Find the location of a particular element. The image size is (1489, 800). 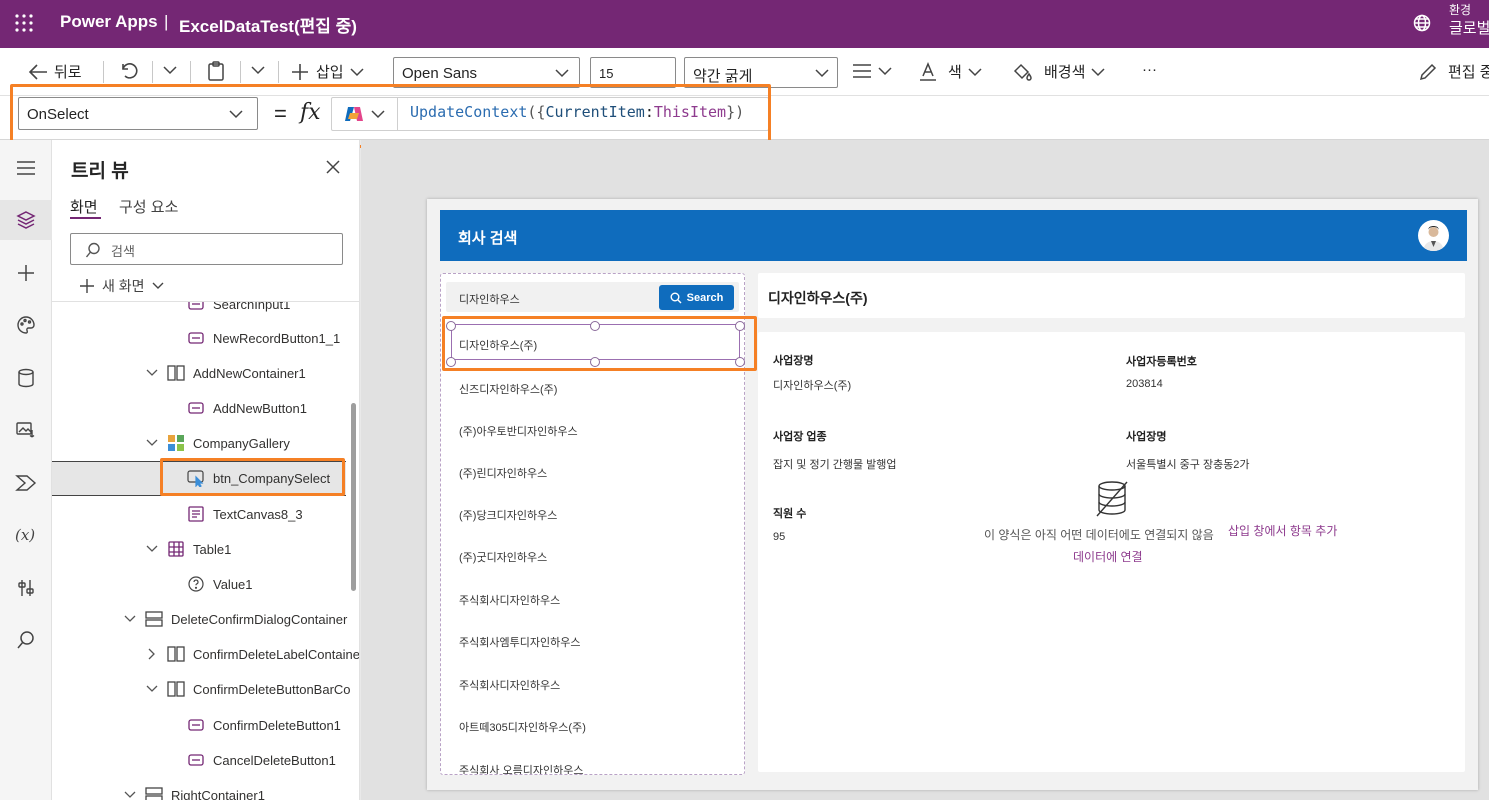

gallery-item: 신즈디자인하우스(주) is located at coordinates (508, 389).